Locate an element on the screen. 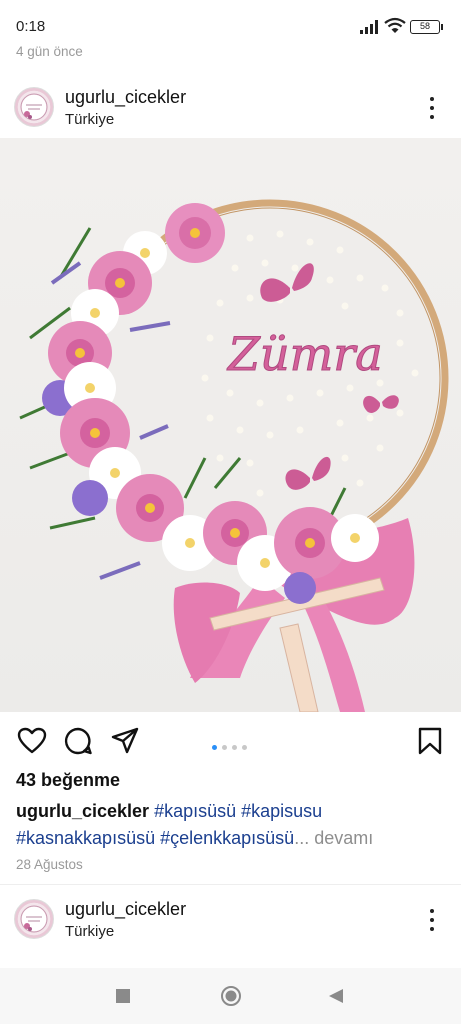 The height and width of the screenshot is (1024, 461). like-count: 43 beğenme is located at coordinates (68, 780).